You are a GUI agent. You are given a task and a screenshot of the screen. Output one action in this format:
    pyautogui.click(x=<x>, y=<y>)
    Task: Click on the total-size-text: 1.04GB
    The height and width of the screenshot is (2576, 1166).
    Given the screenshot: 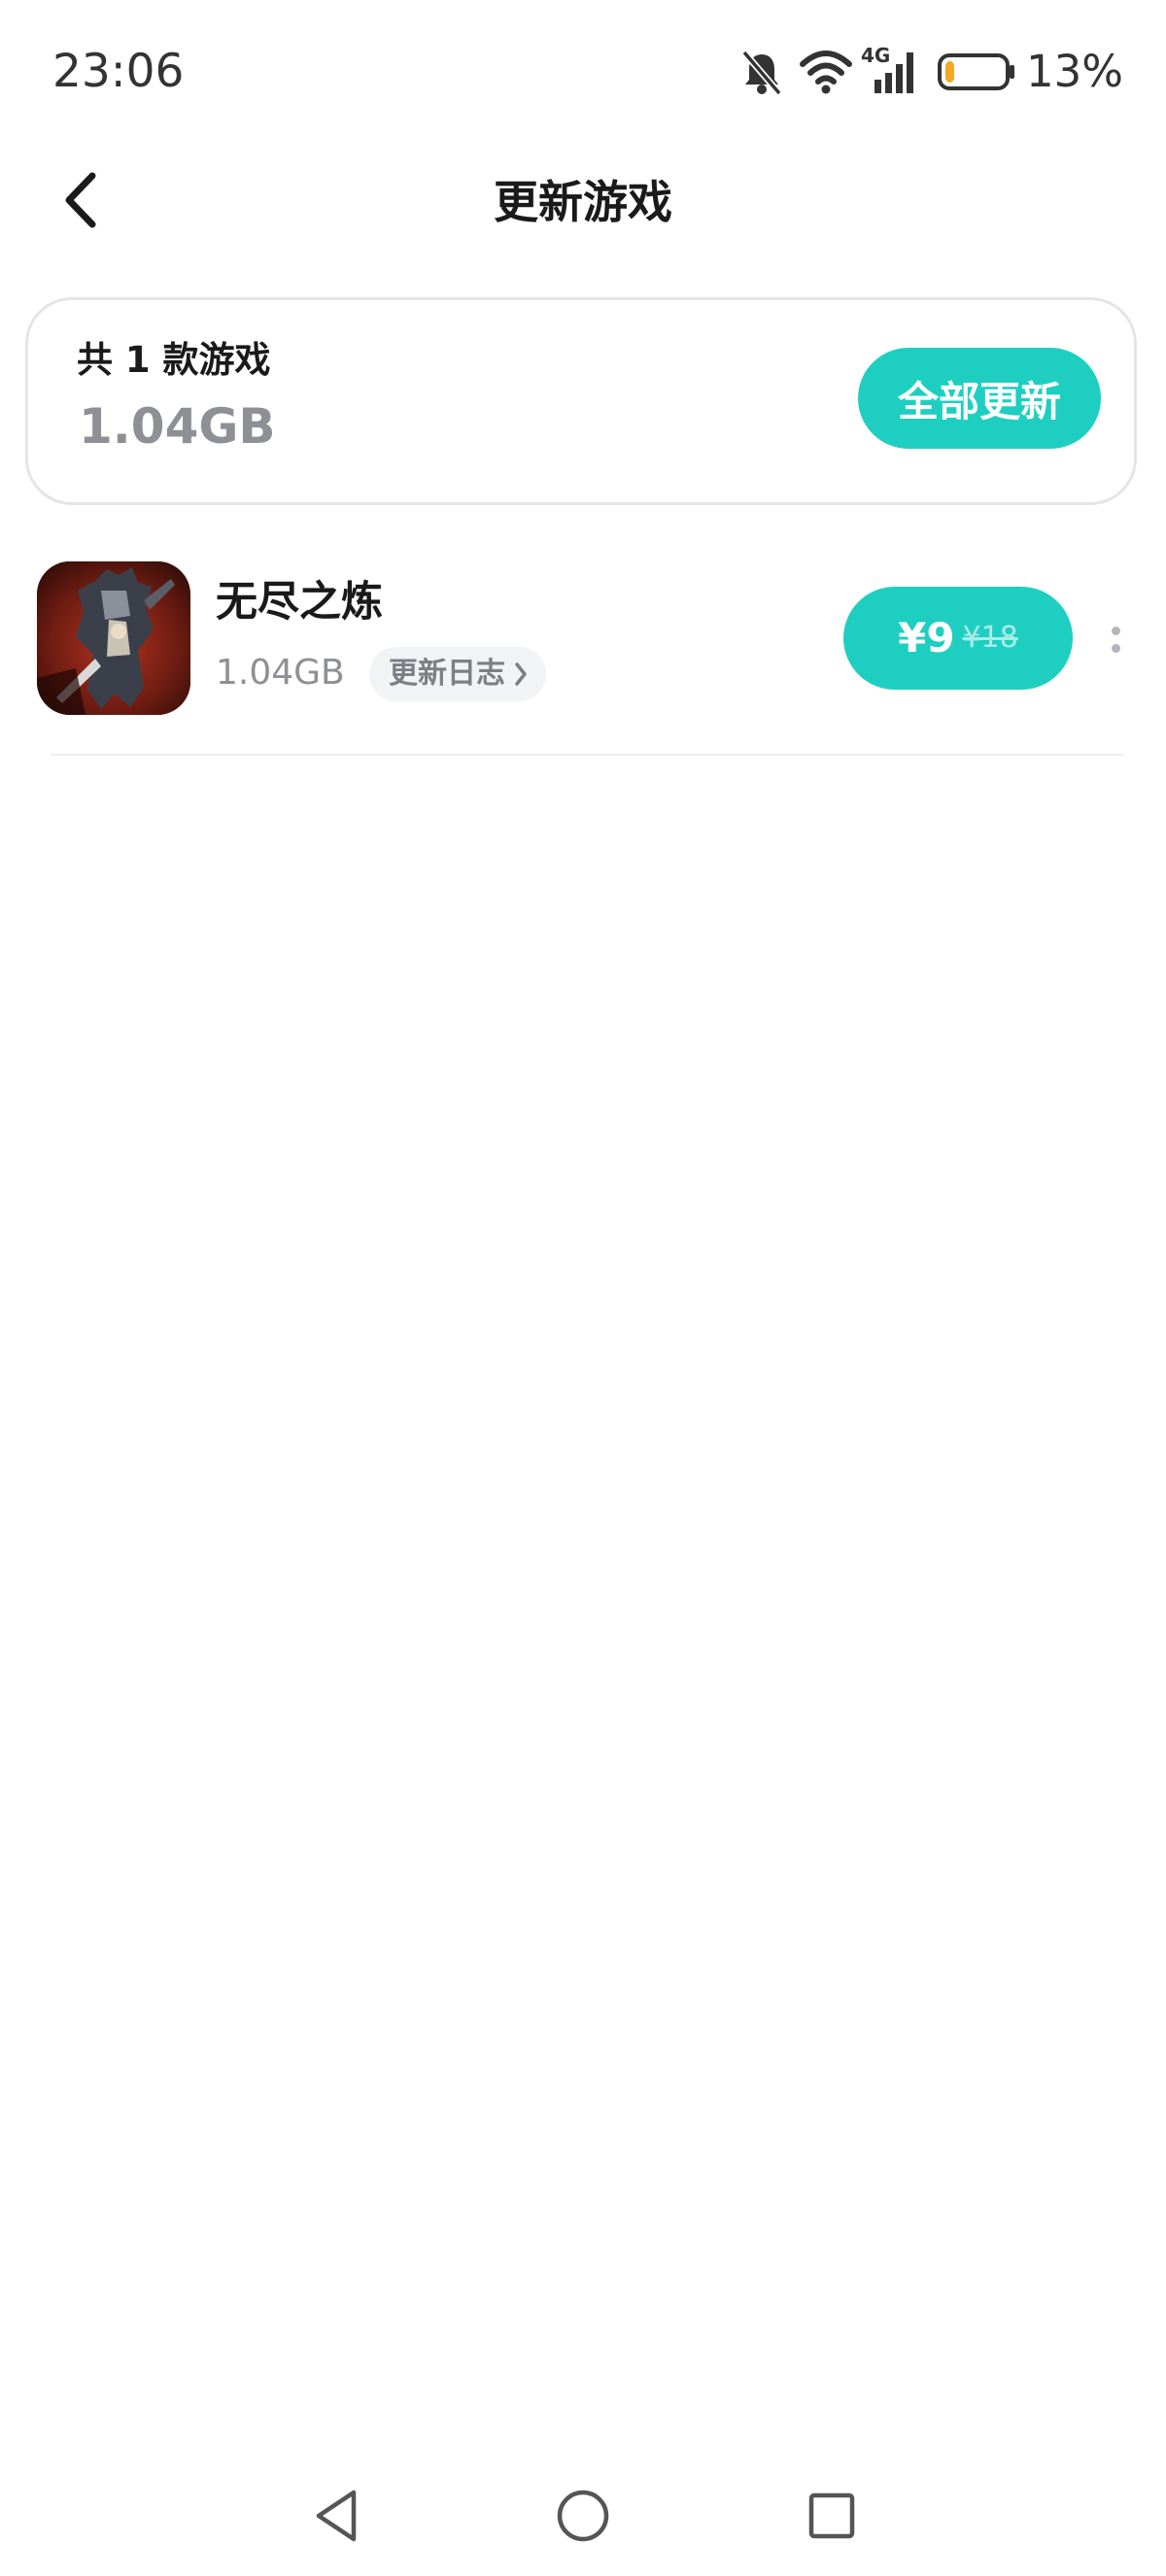 What is the action you would take?
    pyautogui.click(x=177, y=426)
    